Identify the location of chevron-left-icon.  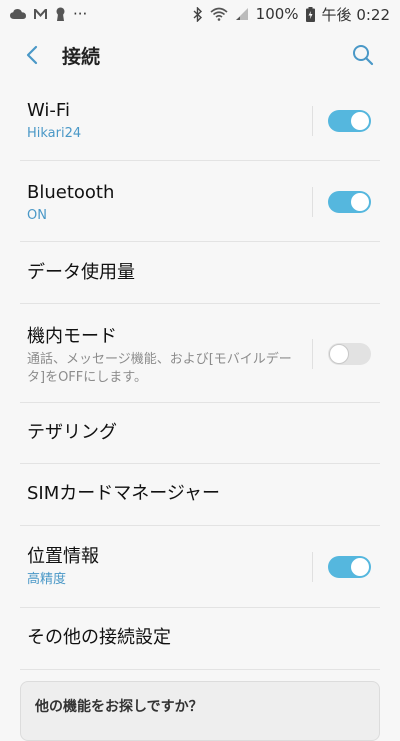
(32, 55).